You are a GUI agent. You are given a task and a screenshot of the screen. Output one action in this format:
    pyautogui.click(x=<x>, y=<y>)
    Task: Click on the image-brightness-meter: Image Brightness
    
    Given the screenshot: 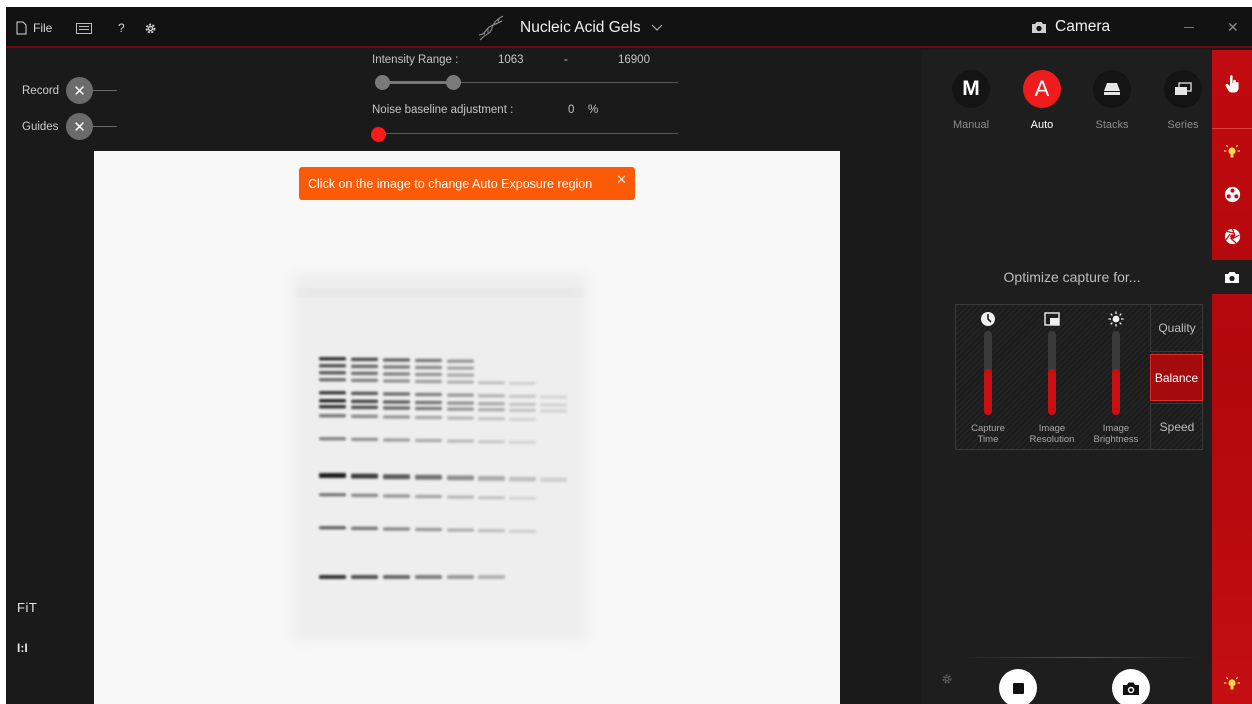 What is the action you would take?
    pyautogui.click(x=1116, y=378)
    